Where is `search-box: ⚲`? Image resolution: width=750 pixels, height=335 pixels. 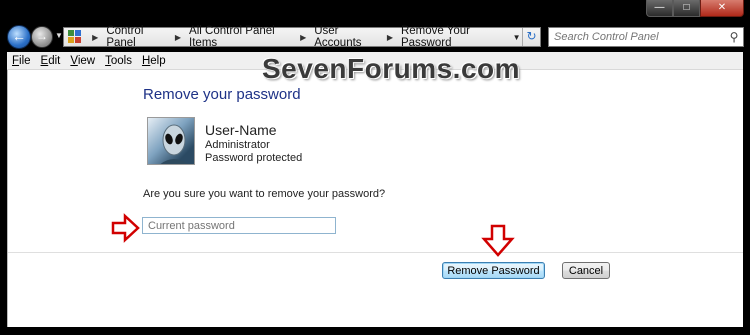
search-box: ⚲ is located at coordinates (646, 37).